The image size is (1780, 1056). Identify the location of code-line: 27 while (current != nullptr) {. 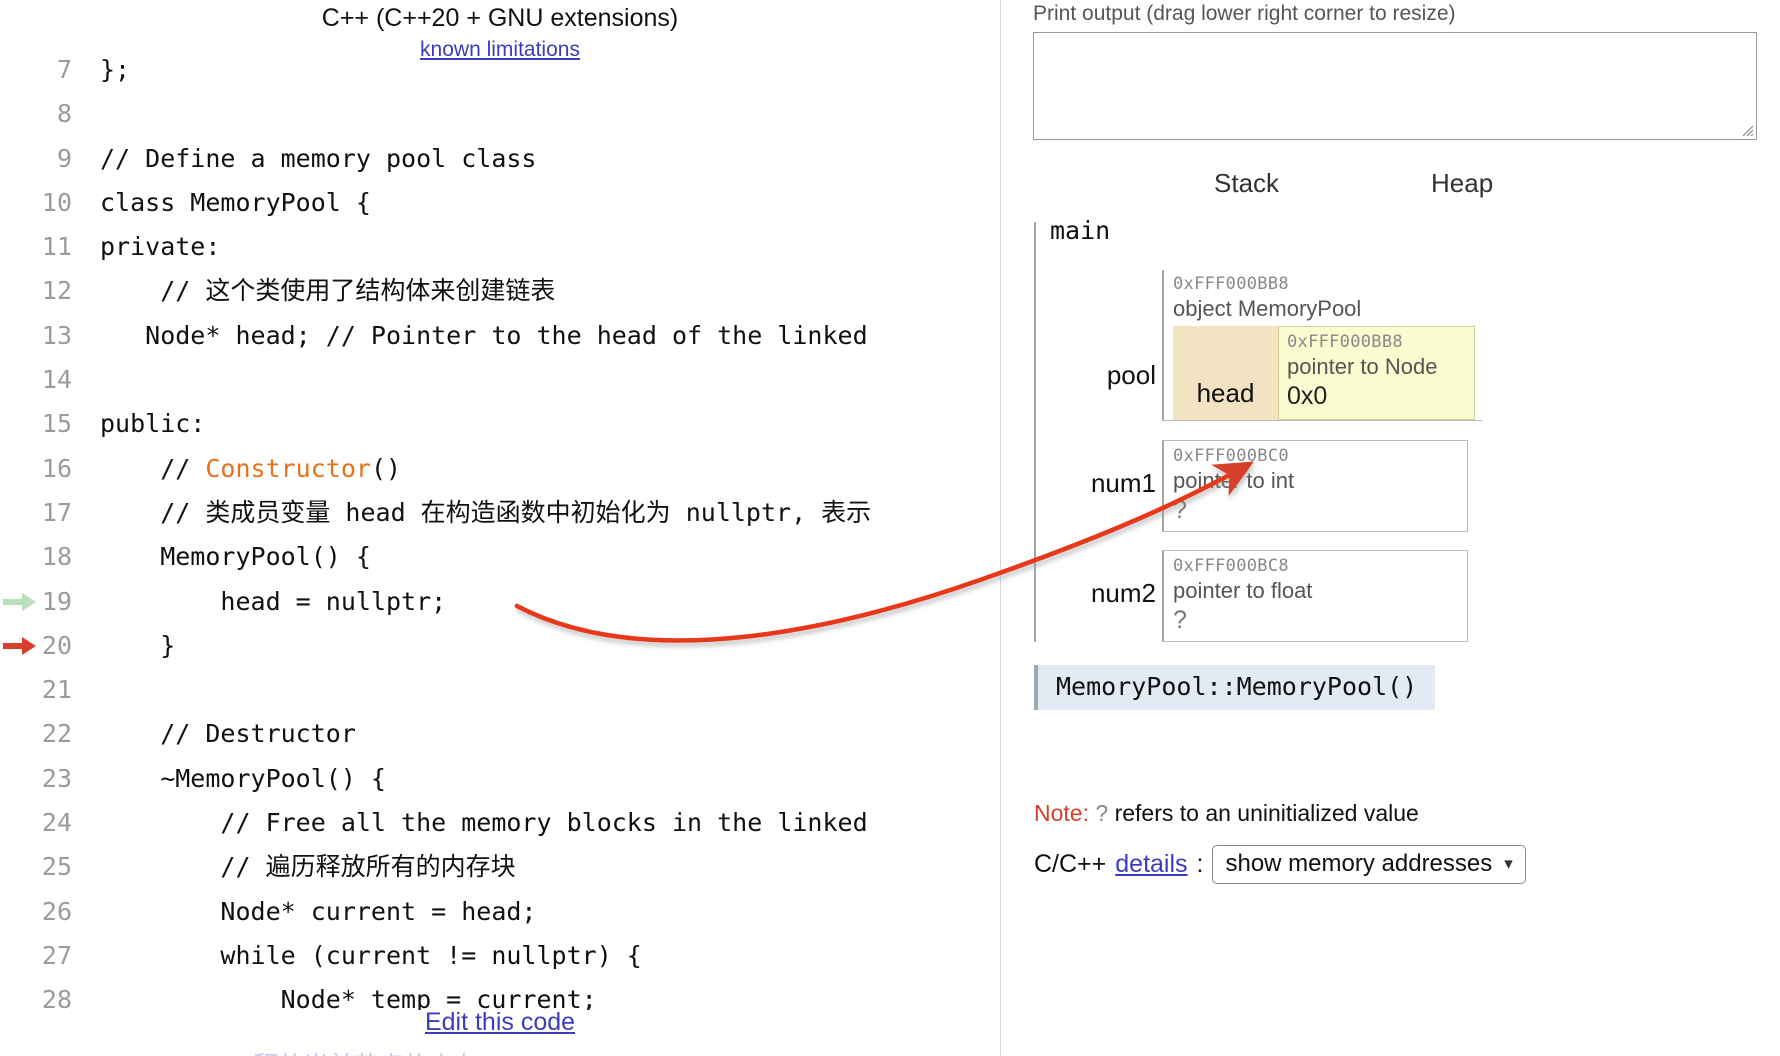
(500, 956).